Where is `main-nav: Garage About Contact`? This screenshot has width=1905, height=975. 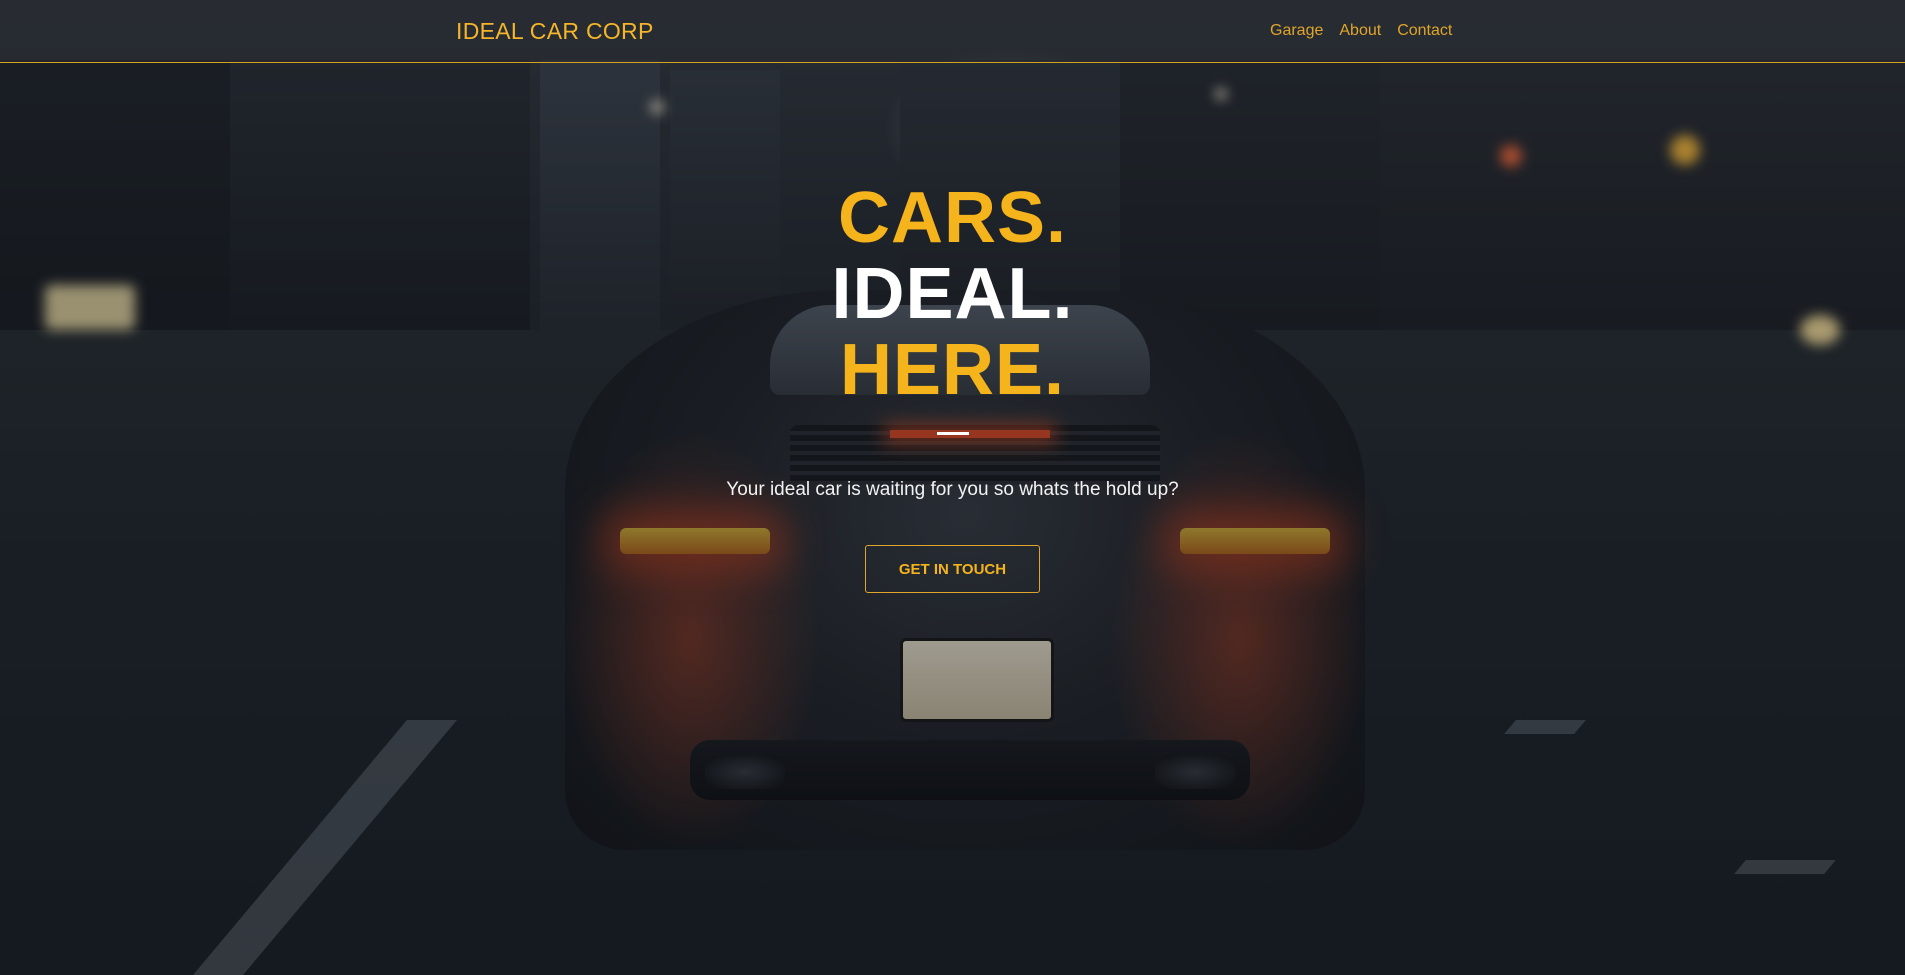 main-nav: Garage About Contact is located at coordinates (1361, 31).